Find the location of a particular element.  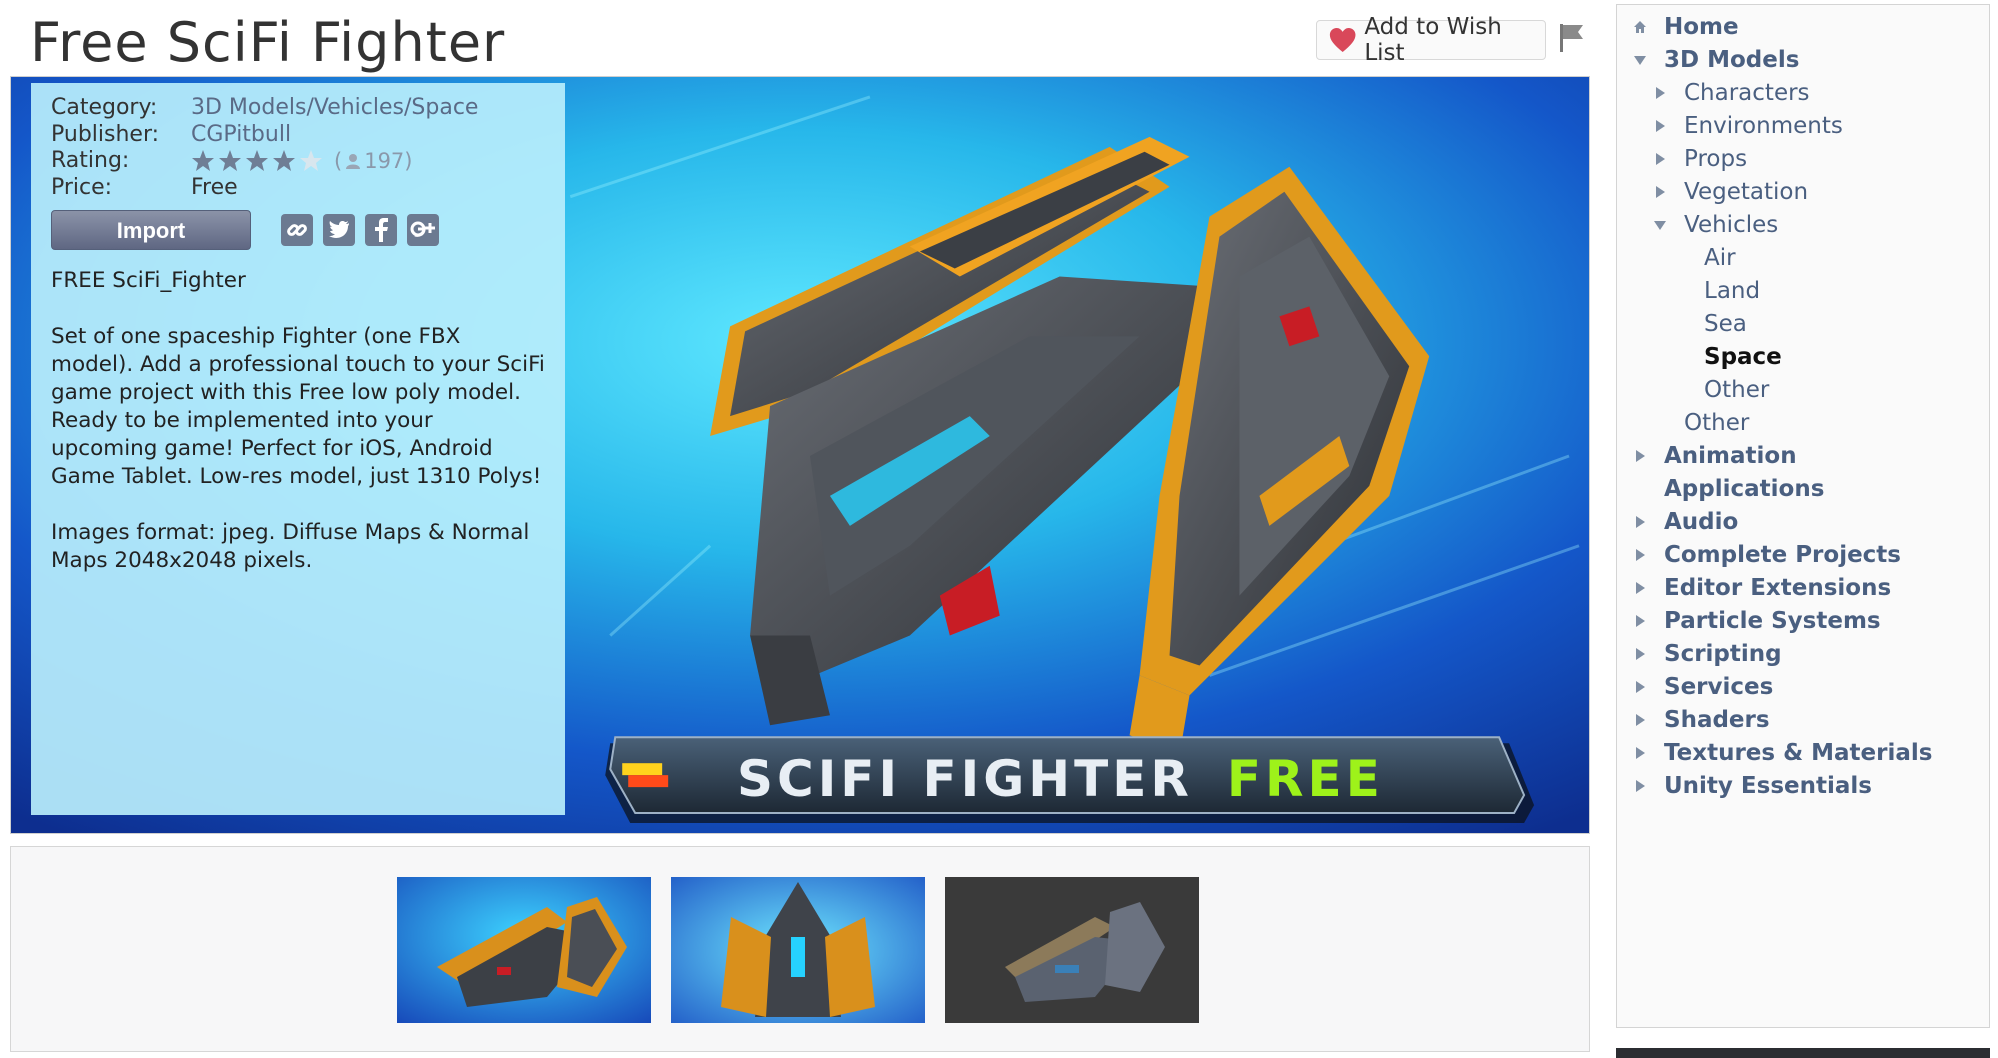

rating-label: Rating: is located at coordinates (90, 160).